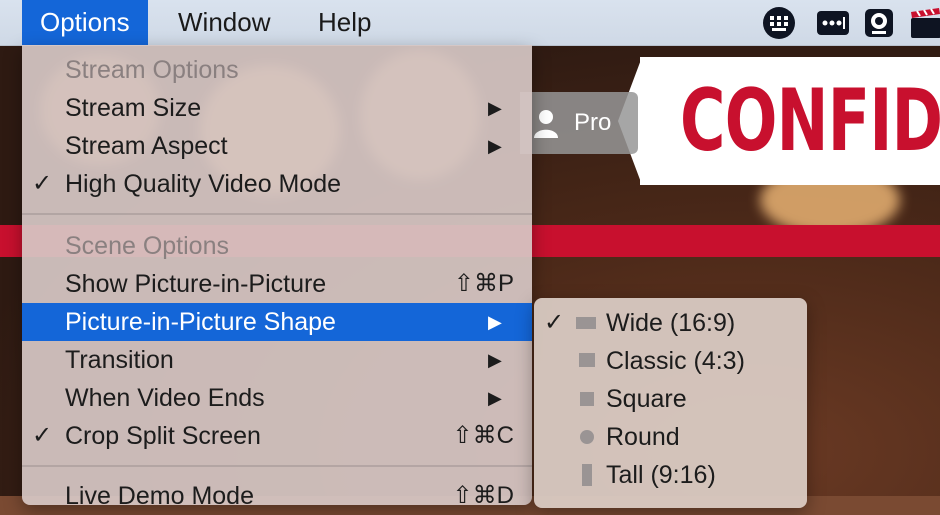  Describe the element at coordinates (277, 398) in the screenshot. I see `menu-item-when-video-ends: When Video Ends ▶` at that location.